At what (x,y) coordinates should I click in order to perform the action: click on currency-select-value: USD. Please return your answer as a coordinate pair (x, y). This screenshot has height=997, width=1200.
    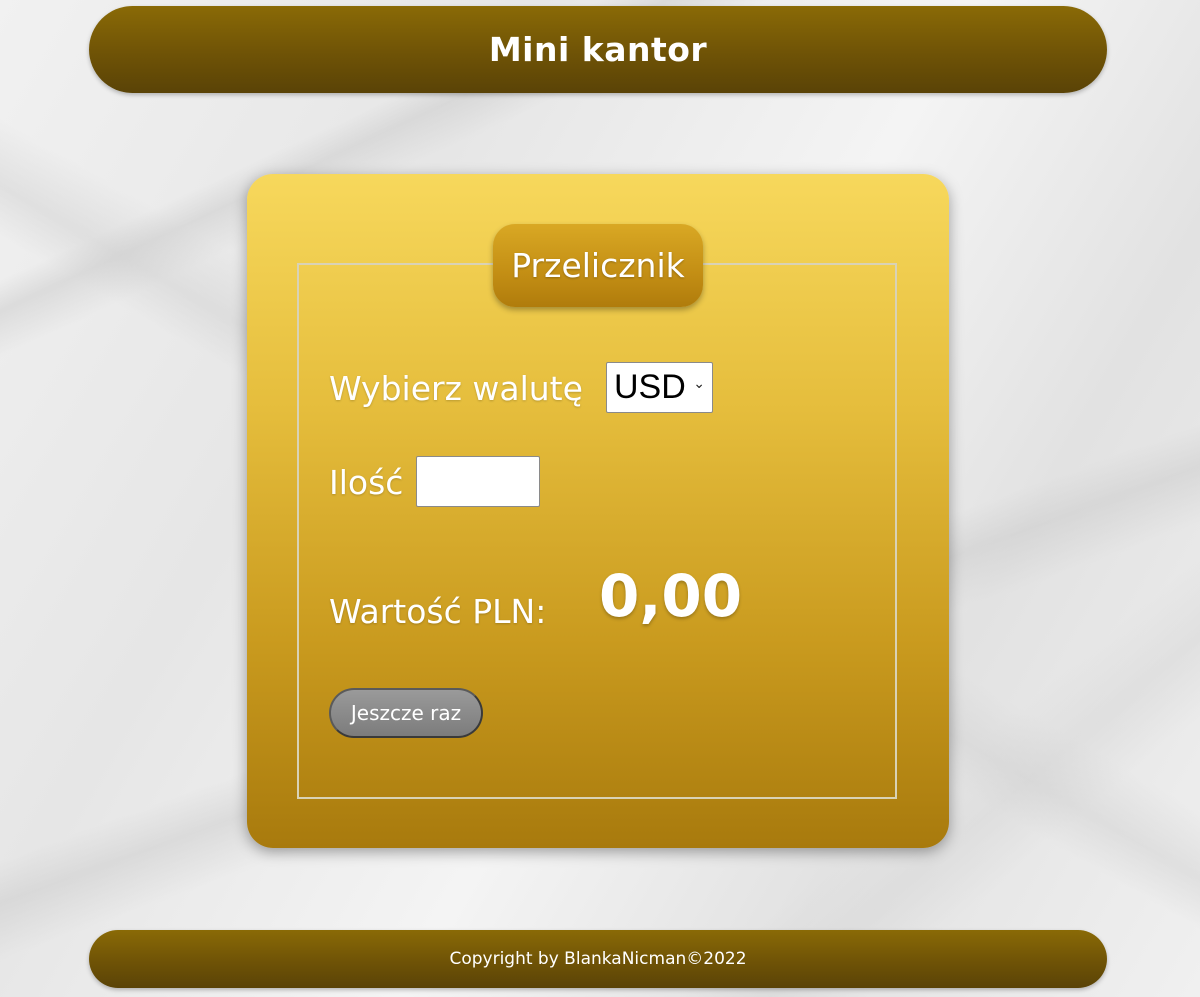
    Looking at the image, I should click on (650, 387).